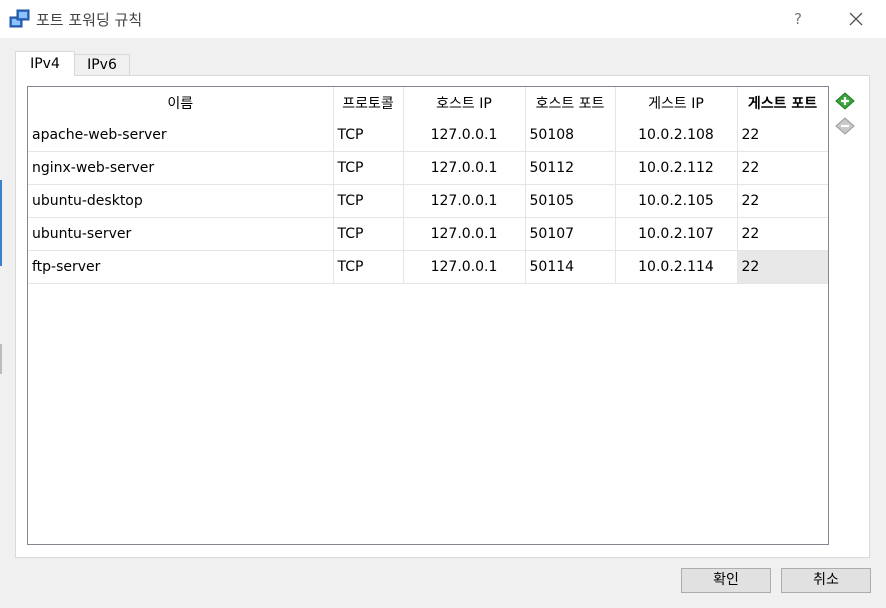  I want to click on cell-host-port: 50112, so click(570, 168).